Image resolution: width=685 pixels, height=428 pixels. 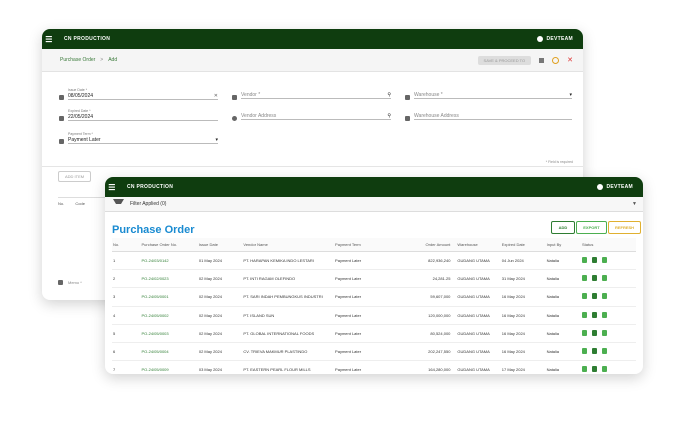 I want to click on column-header: Input By, so click(x=563, y=245).